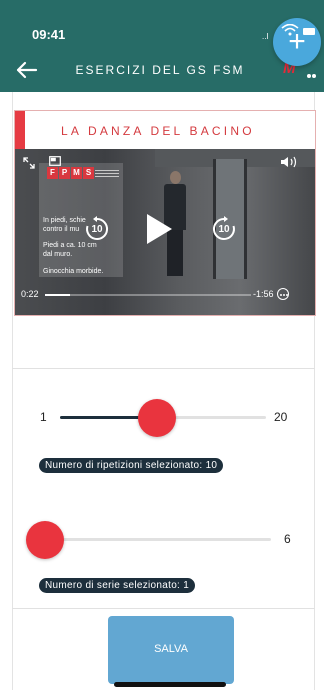  I want to click on repetitions-max: 20, so click(281, 417).